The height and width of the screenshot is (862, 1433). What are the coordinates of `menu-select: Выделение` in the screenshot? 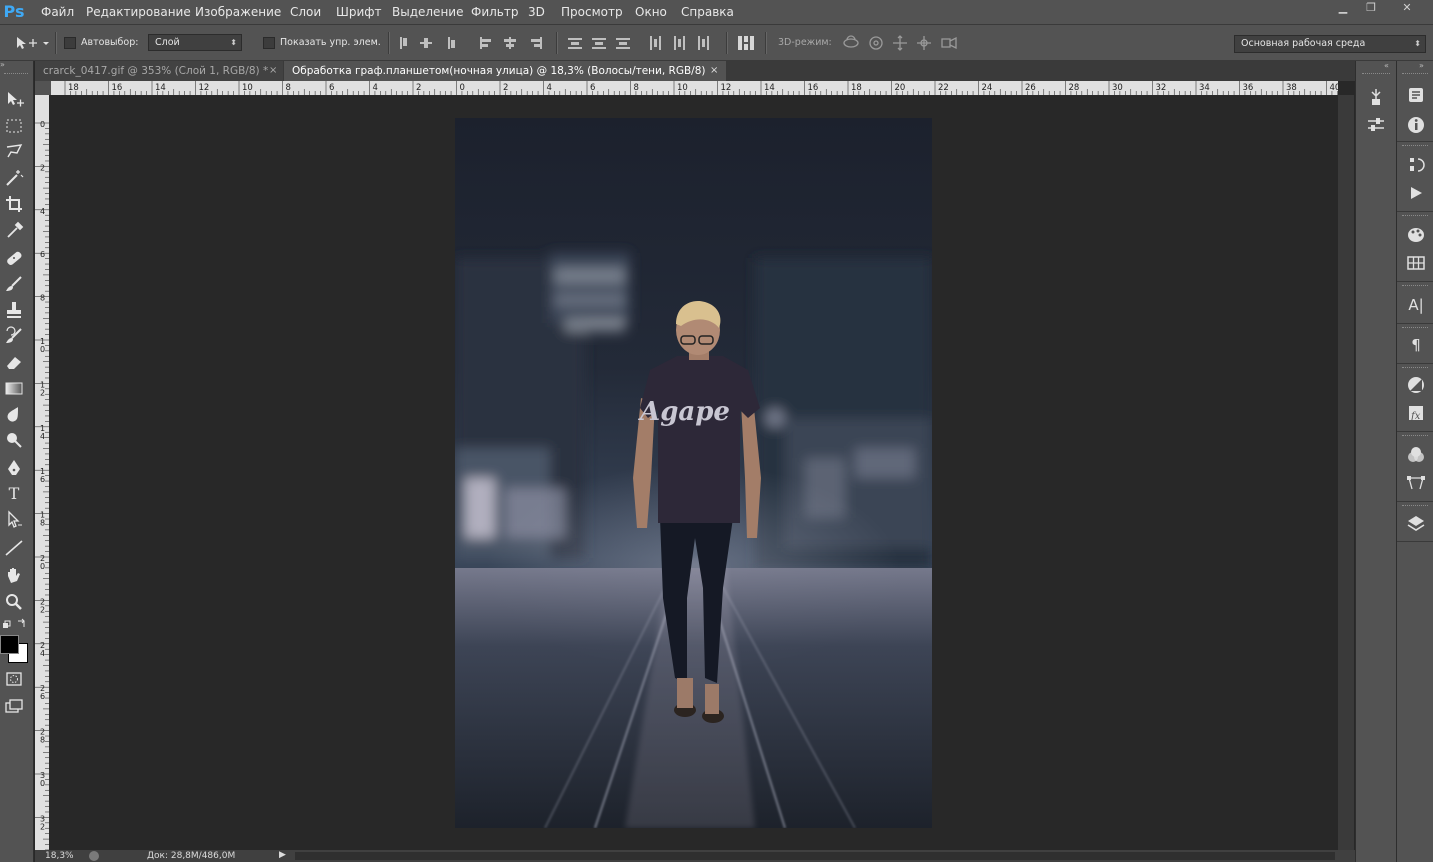 It's located at (427, 12).